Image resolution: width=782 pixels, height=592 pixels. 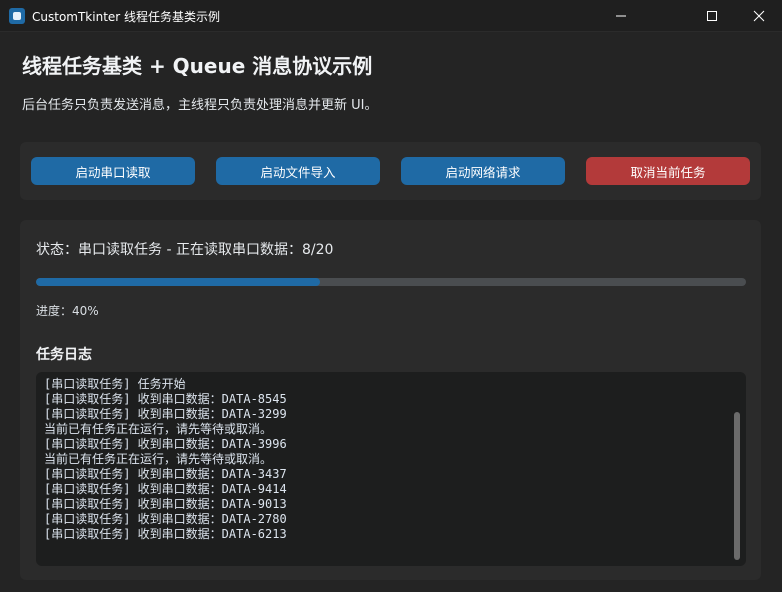 I want to click on status-label: 状态：串口读取任务 - 正在读取串口数据：8/20, so click(x=185, y=250).